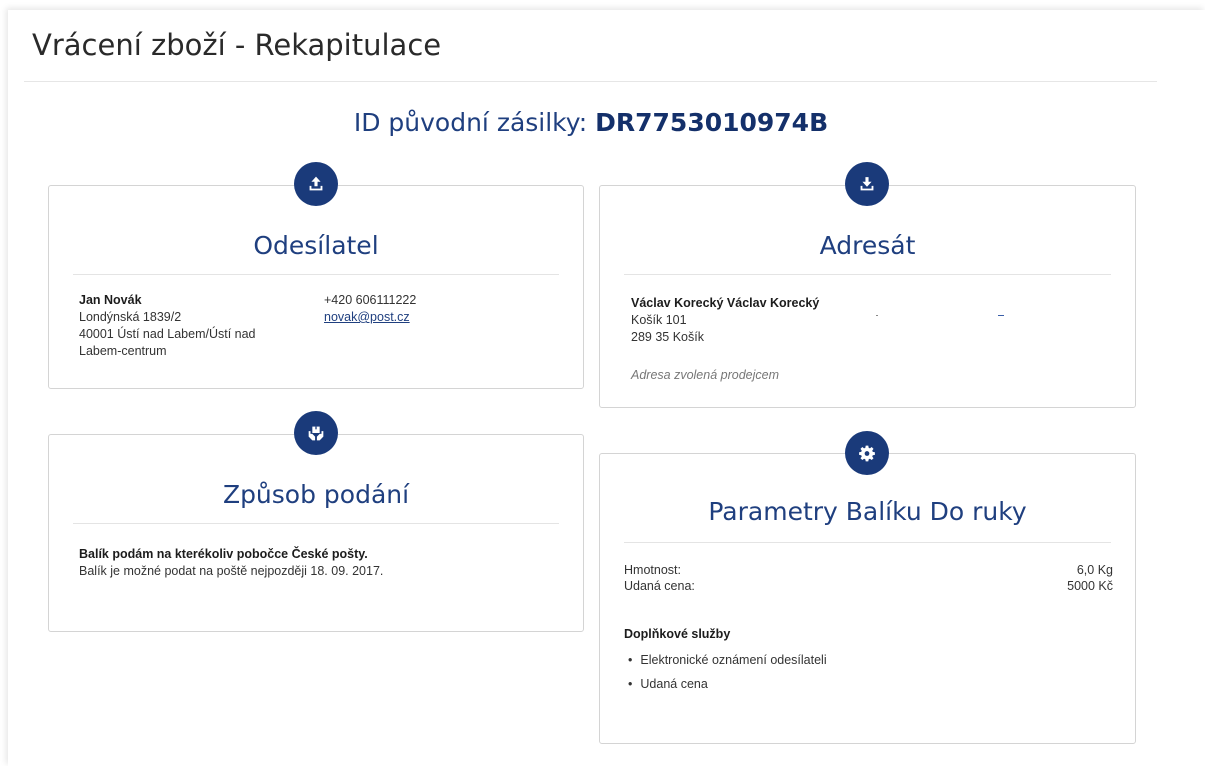 This screenshot has width=1205, height=766. Describe the element at coordinates (110, 300) in the screenshot. I see `sender-name: Jan Novák` at that location.